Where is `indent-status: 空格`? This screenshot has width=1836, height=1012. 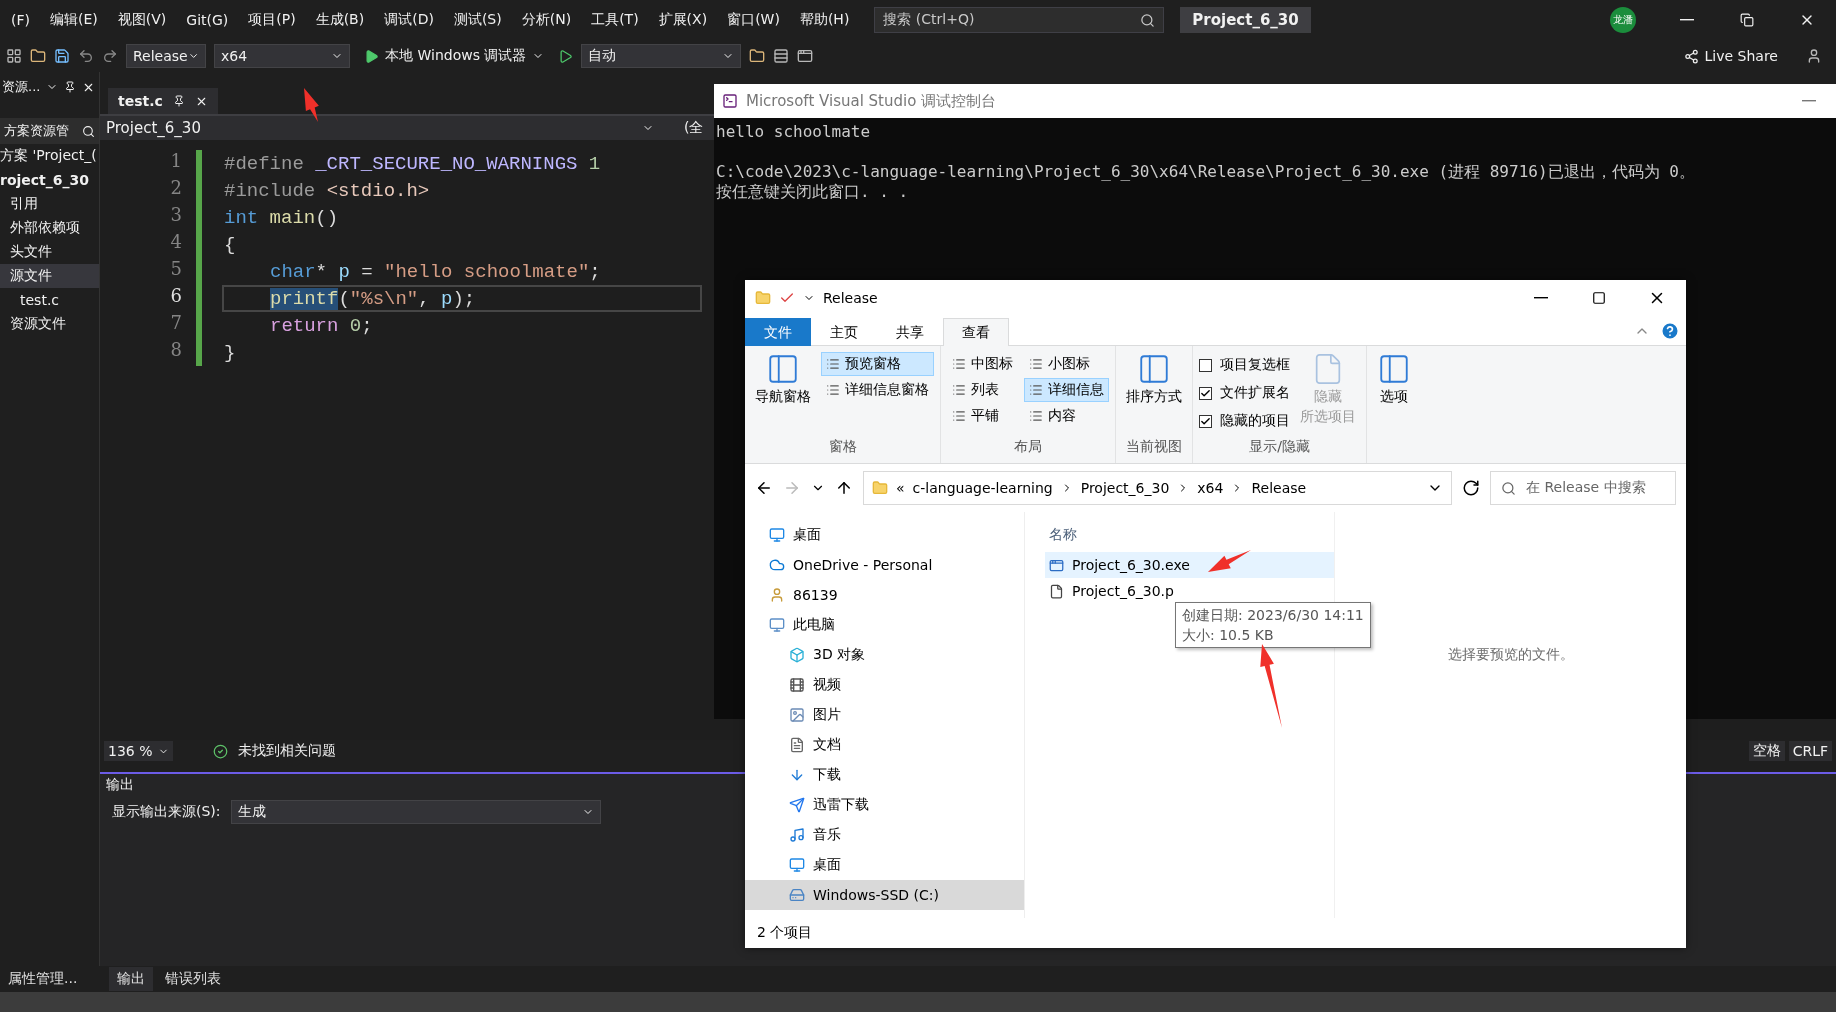
indent-status: 空格 is located at coordinates (1766, 751).